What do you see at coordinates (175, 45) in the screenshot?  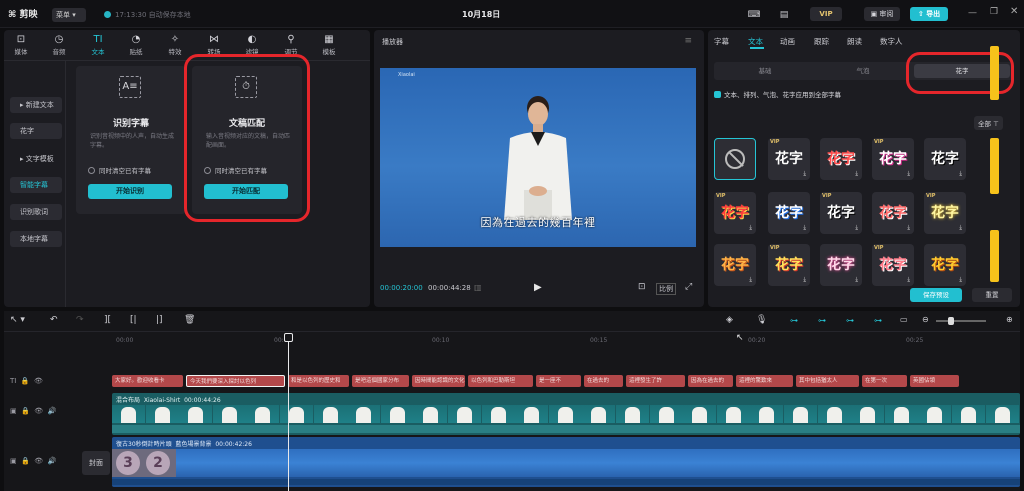 I see `tab-effects: ✧ 特效` at bounding box center [175, 45].